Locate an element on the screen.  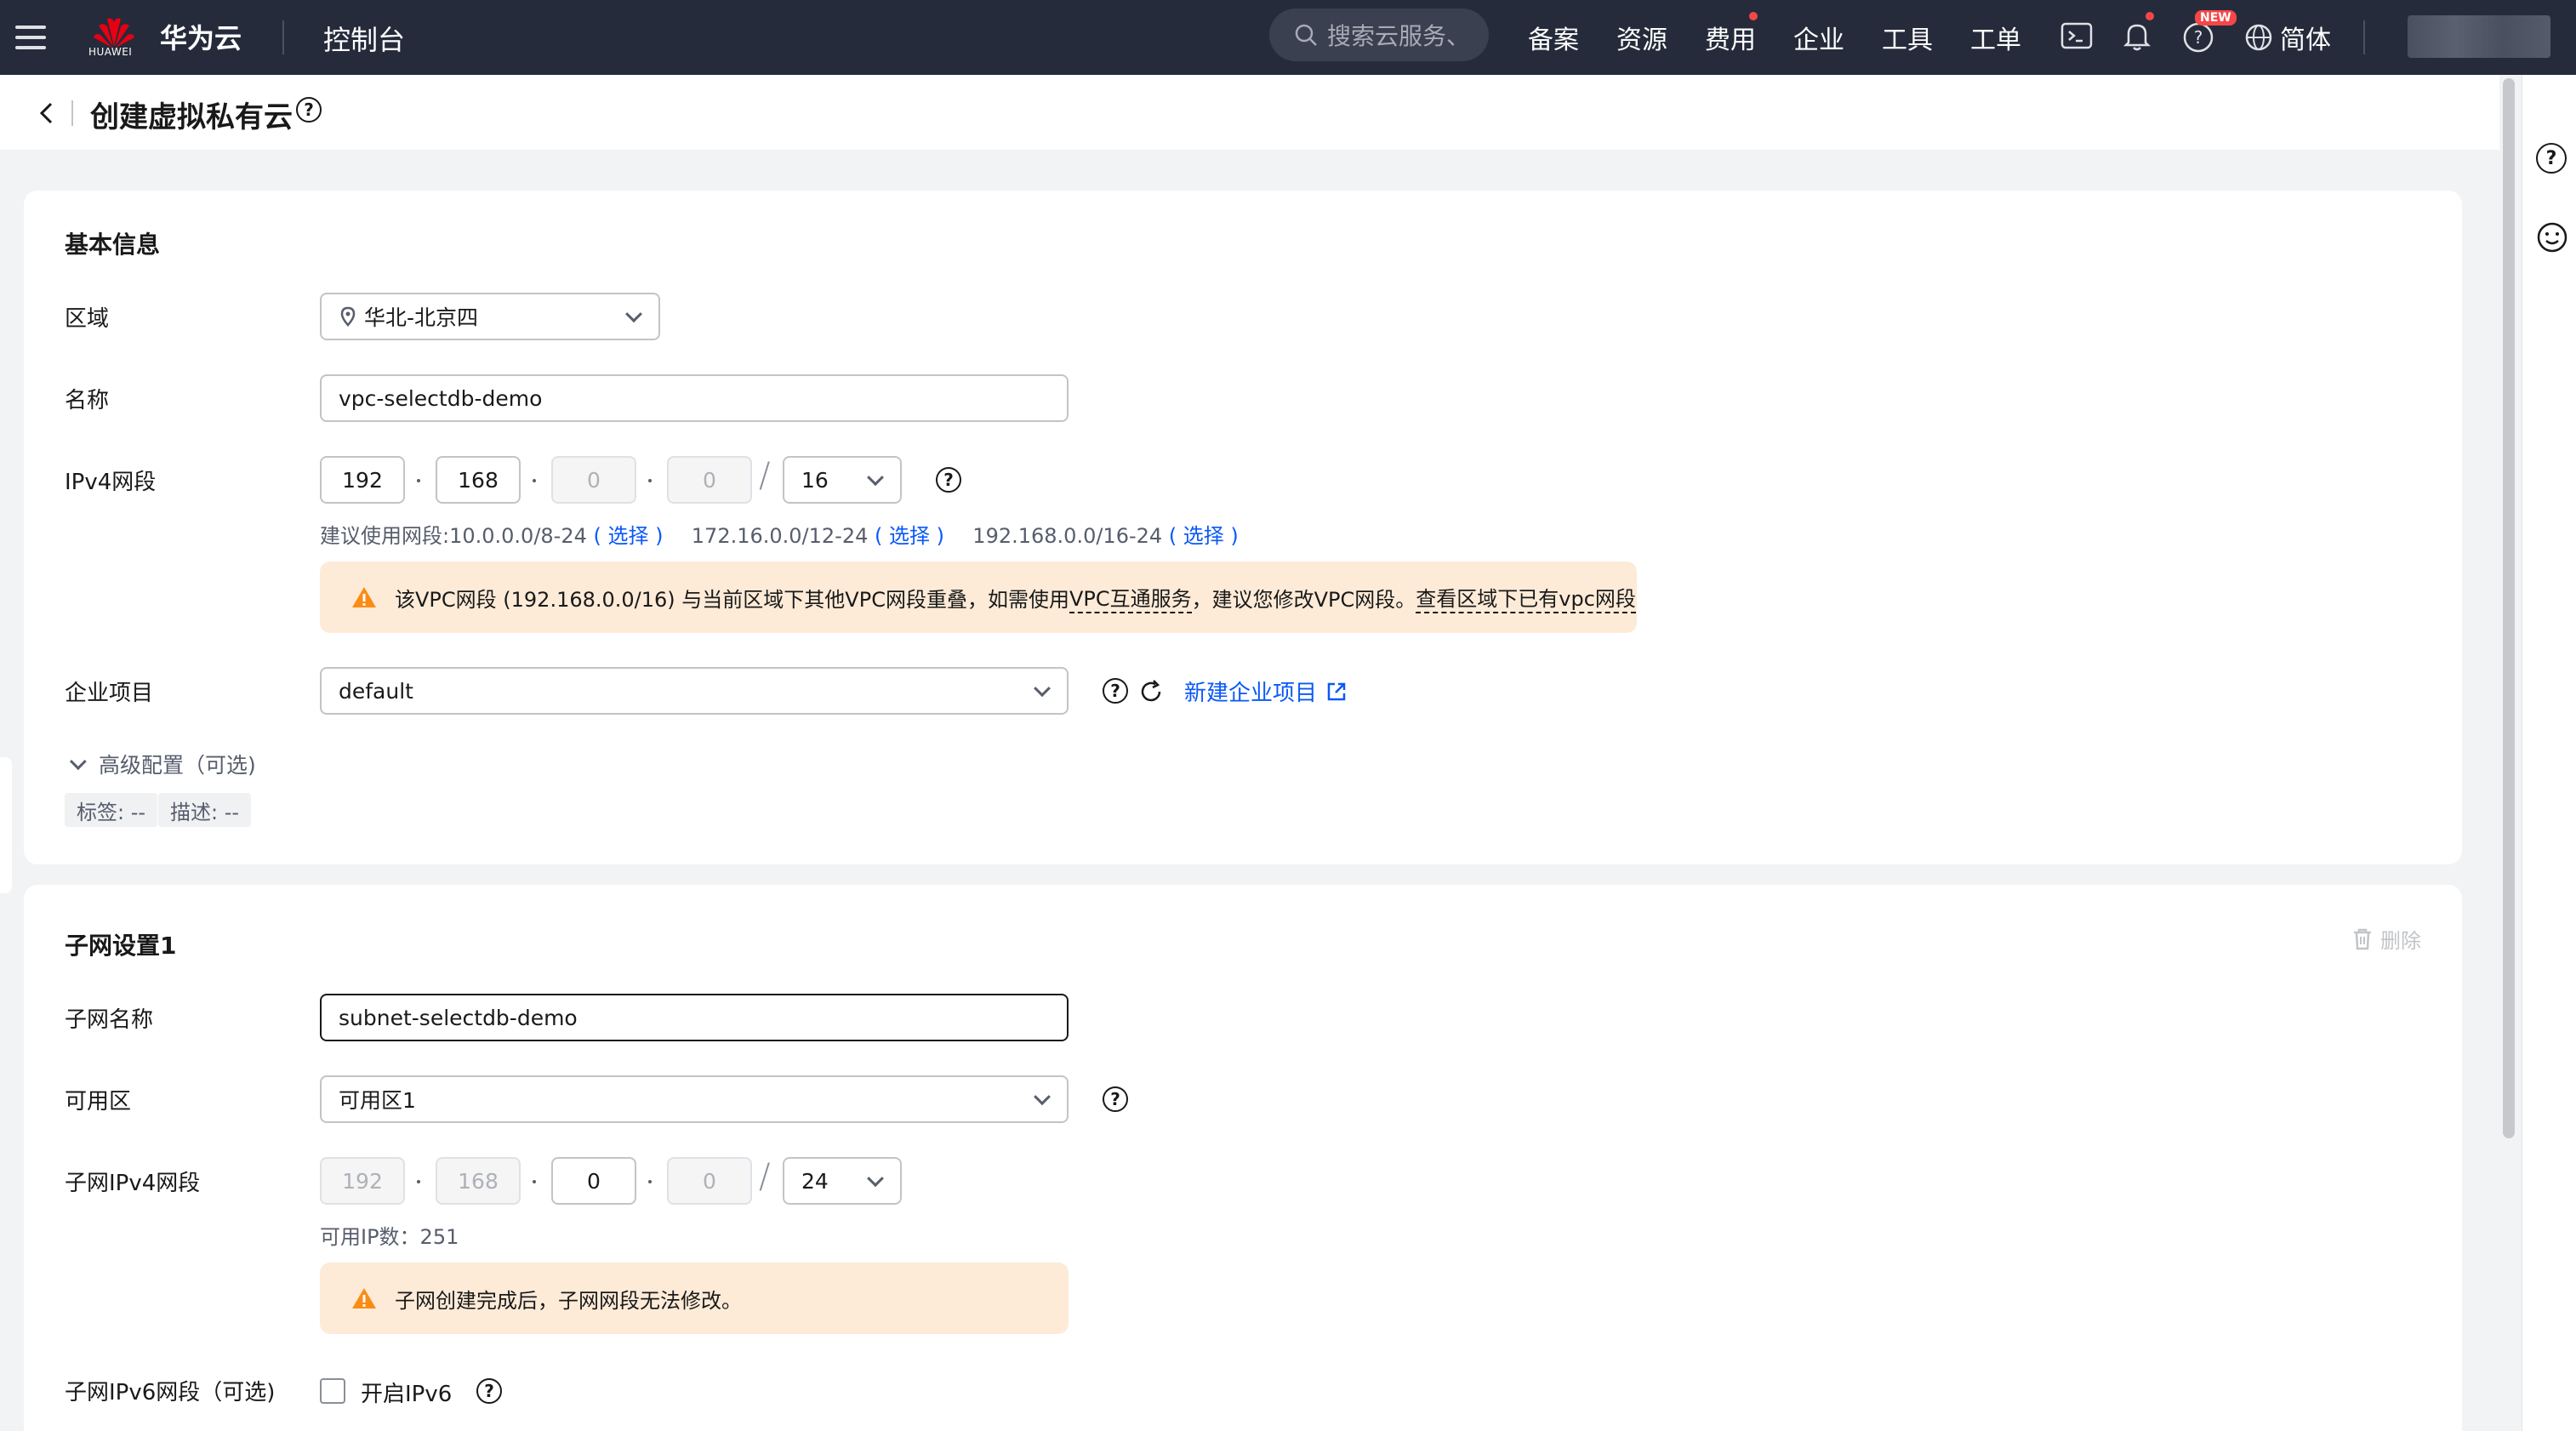
ipv6-help-icon: ? is located at coordinates (489, 1391).